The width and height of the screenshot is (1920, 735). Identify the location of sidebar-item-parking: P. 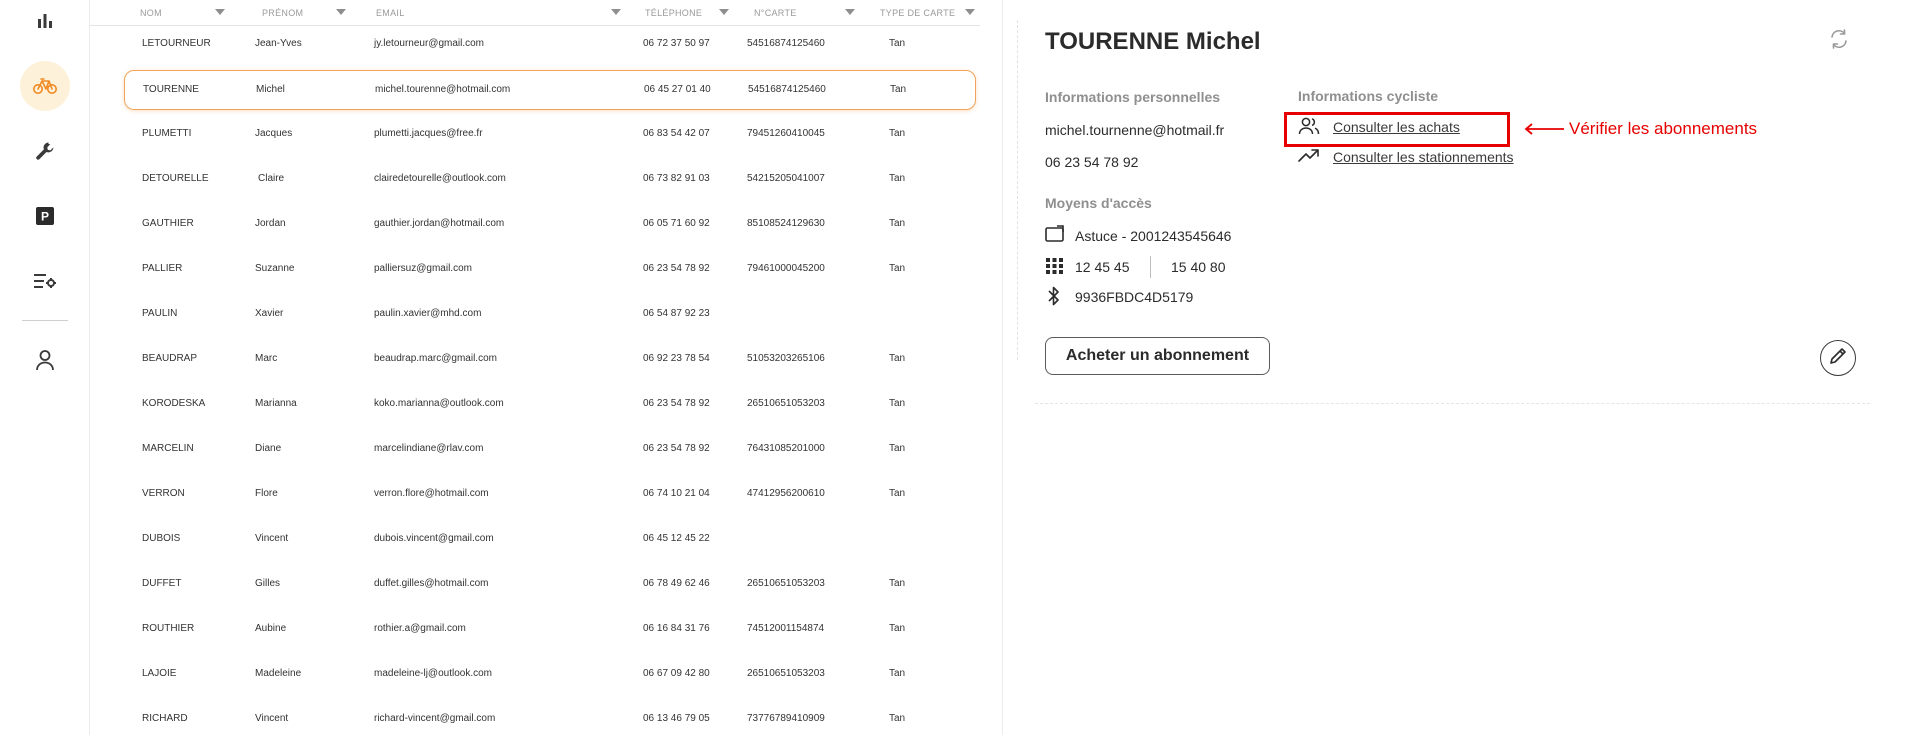
(45, 216).